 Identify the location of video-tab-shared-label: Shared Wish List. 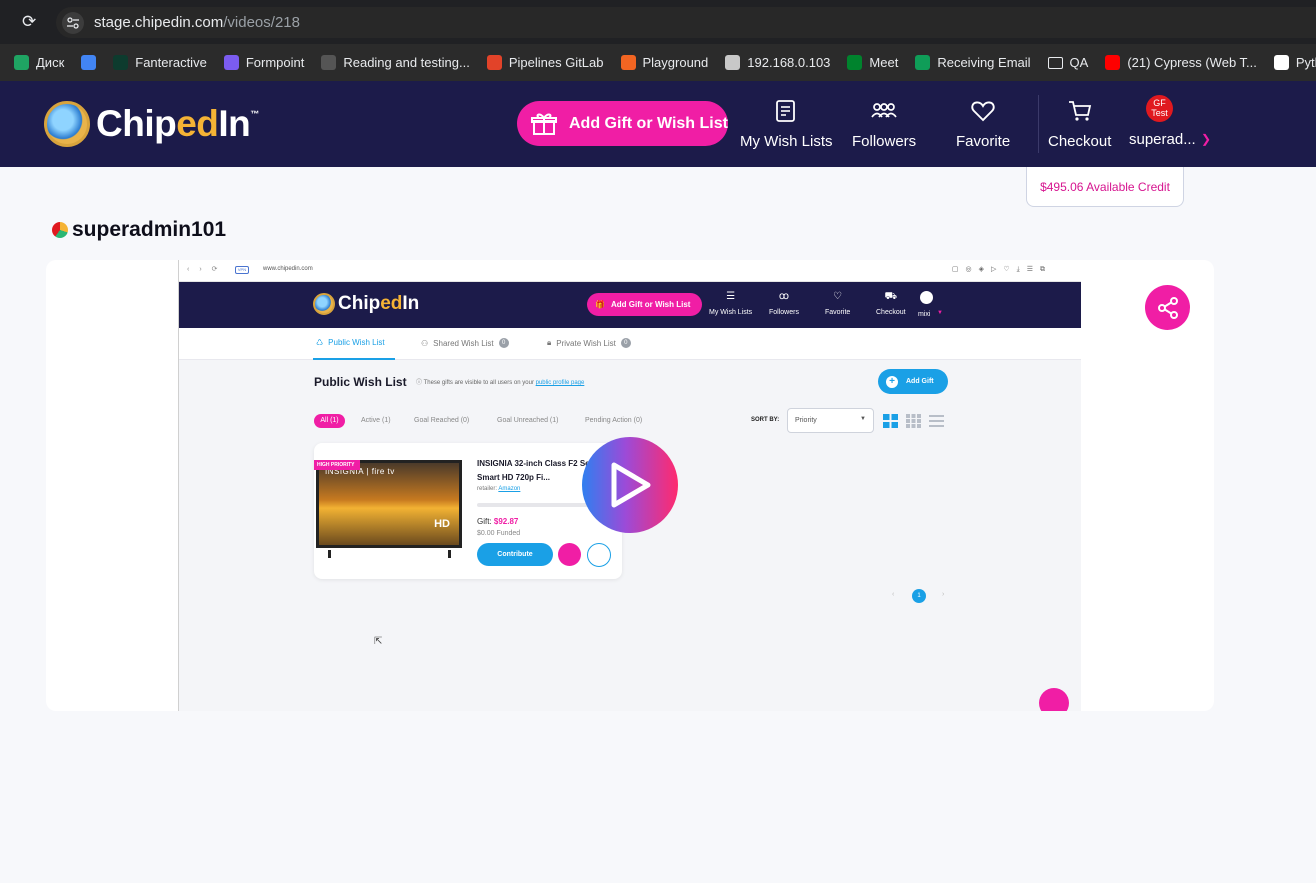
(463, 343).